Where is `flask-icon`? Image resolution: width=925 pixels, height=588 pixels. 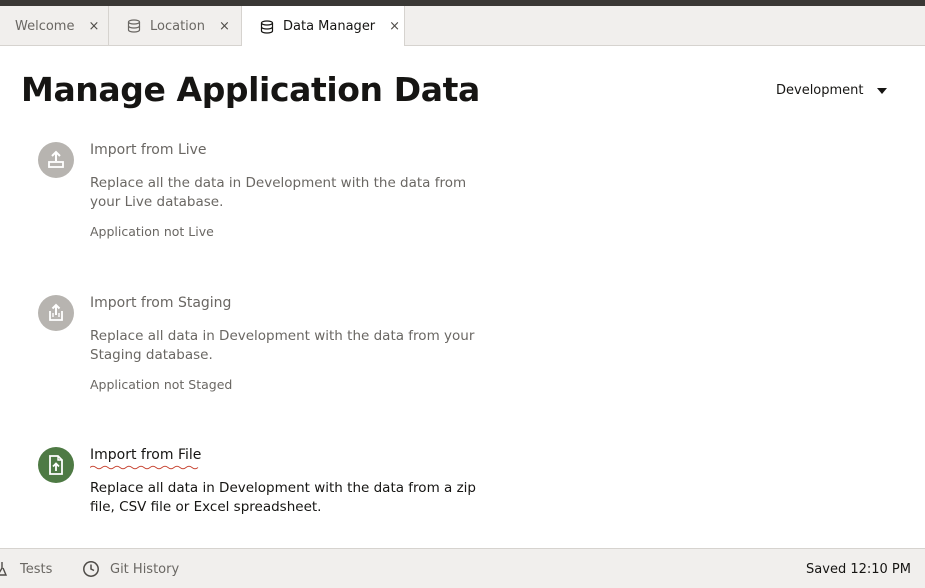
flask-icon is located at coordinates (4, 569).